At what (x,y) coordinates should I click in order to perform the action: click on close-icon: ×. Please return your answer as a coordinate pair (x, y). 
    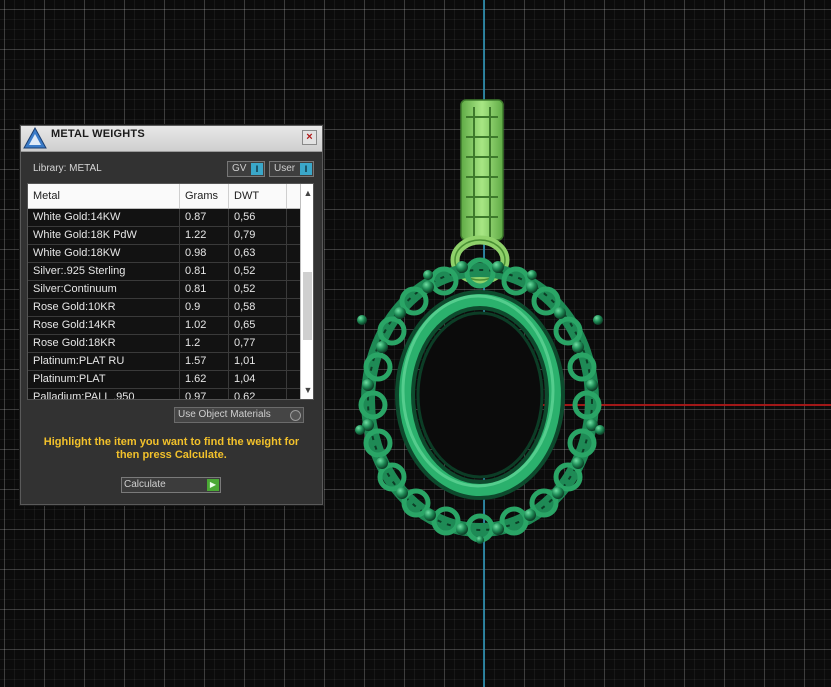
    Looking at the image, I should click on (309, 137).